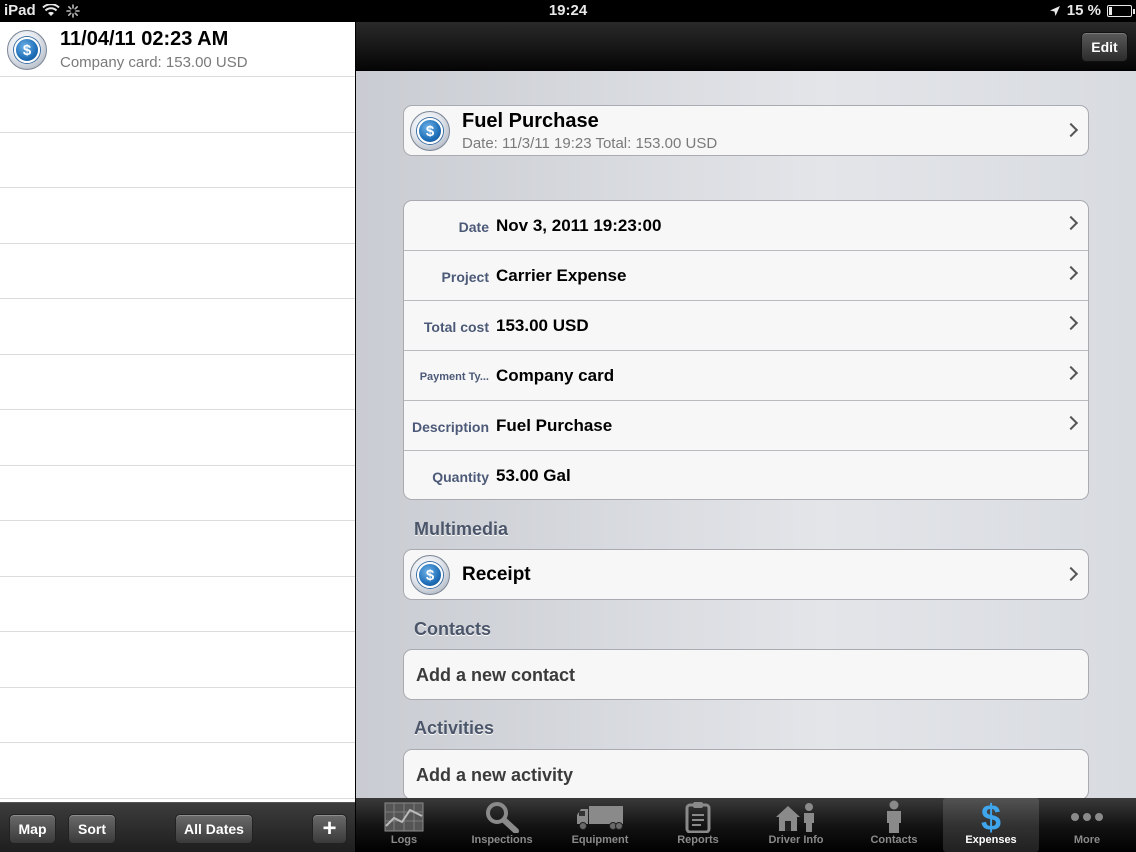 The image size is (1136, 852). What do you see at coordinates (698, 840) in the screenshot?
I see `tab-label: Reports` at bounding box center [698, 840].